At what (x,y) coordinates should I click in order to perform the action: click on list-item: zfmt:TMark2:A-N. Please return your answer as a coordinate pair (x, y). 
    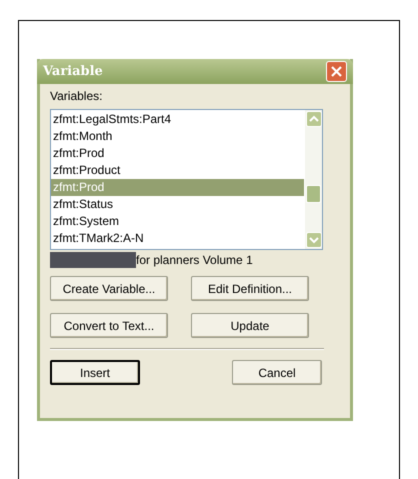
    Looking at the image, I should click on (177, 238).